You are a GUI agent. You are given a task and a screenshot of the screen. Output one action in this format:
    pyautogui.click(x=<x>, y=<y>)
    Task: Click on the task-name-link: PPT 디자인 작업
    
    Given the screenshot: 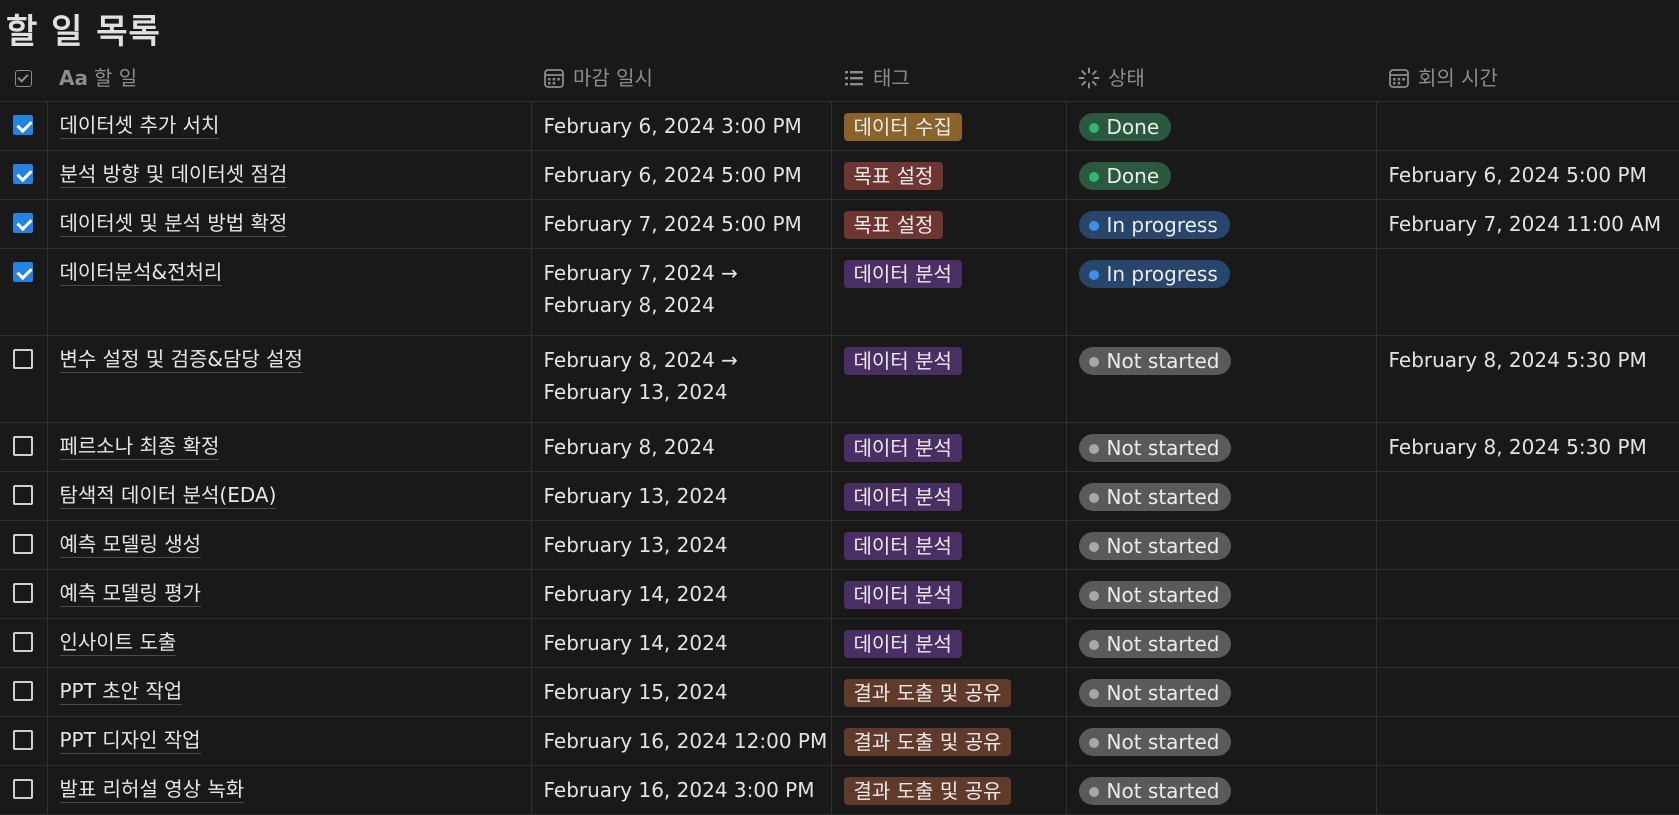 What is the action you would take?
    pyautogui.click(x=130, y=735)
    